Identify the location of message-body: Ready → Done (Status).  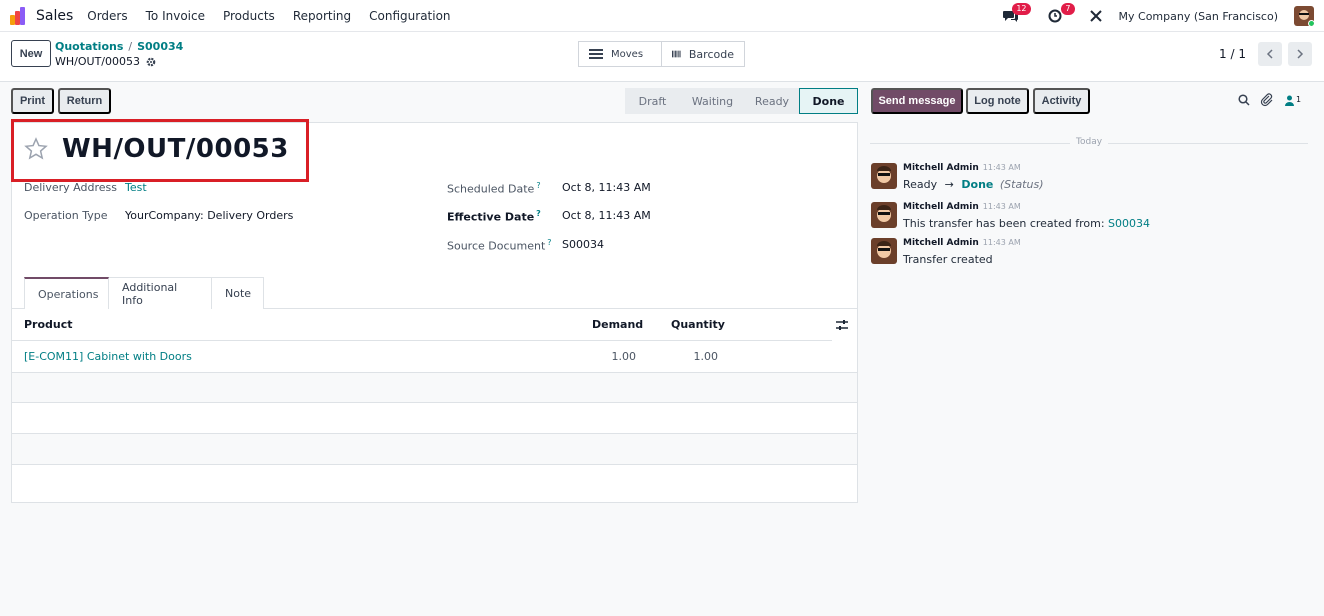
(973, 184).